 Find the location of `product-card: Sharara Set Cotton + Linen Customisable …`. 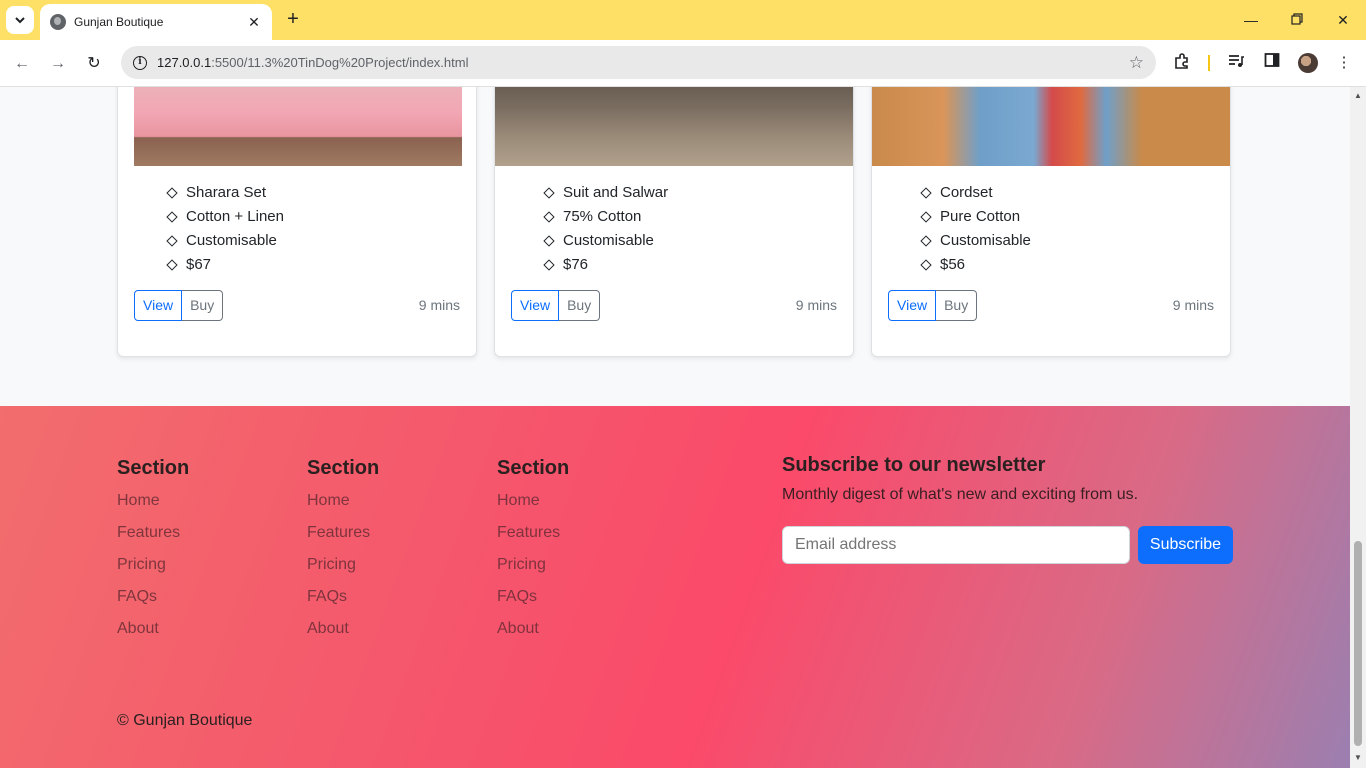

product-card: Sharara Set Cotton + Linen Customisable … is located at coordinates (297, 222).